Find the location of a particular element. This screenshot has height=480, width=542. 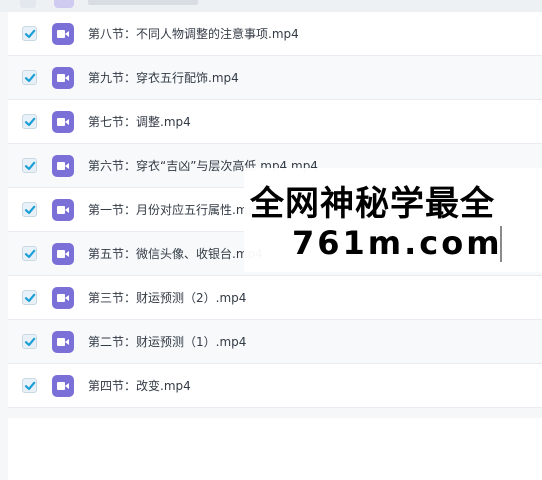

file-name: 第一节：月份对应五行属性.mp4 is located at coordinates (175, 209).